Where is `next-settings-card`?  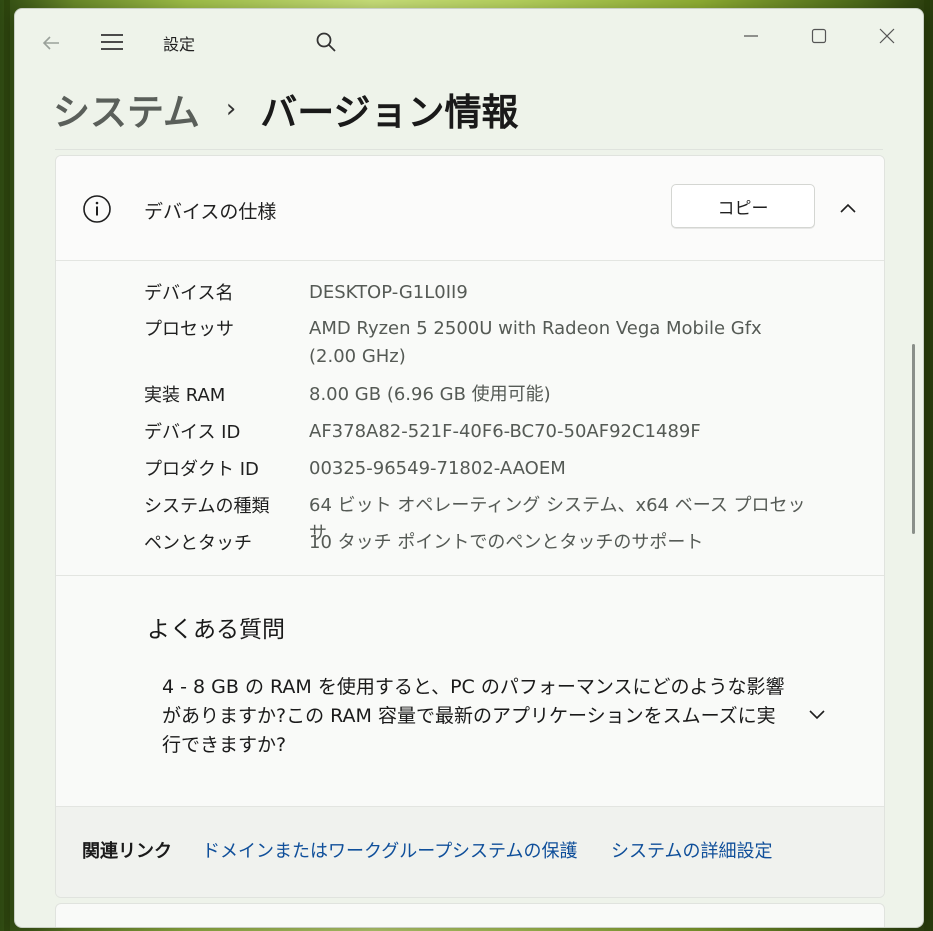
next-settings-card is located at coordinates (470, 915).